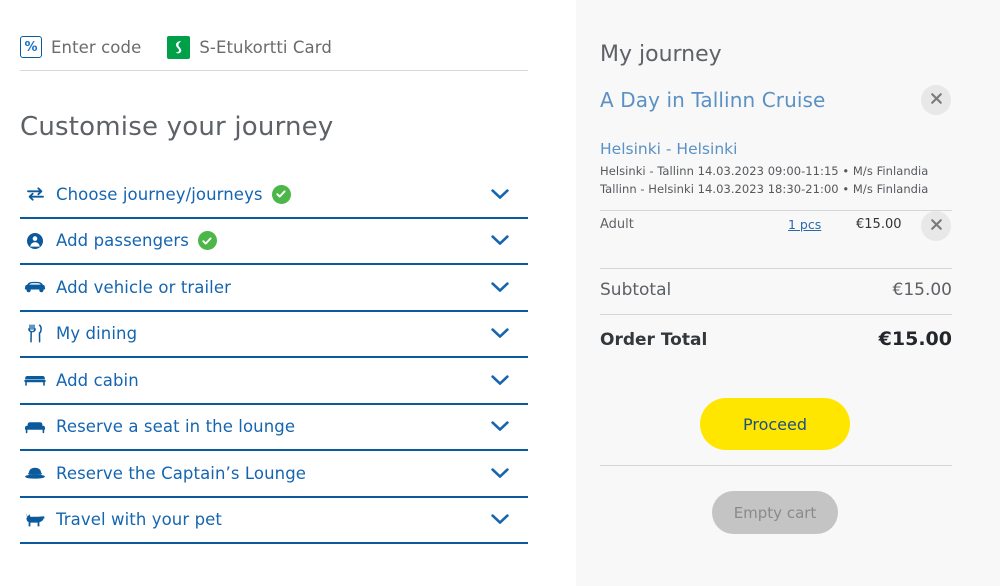 Image resolution: width=1000 pixels, height=586 pixels. Describe the element at coordinates (97, 380) in the screenshot. I see `accordion-label: Add cabin` at that location.